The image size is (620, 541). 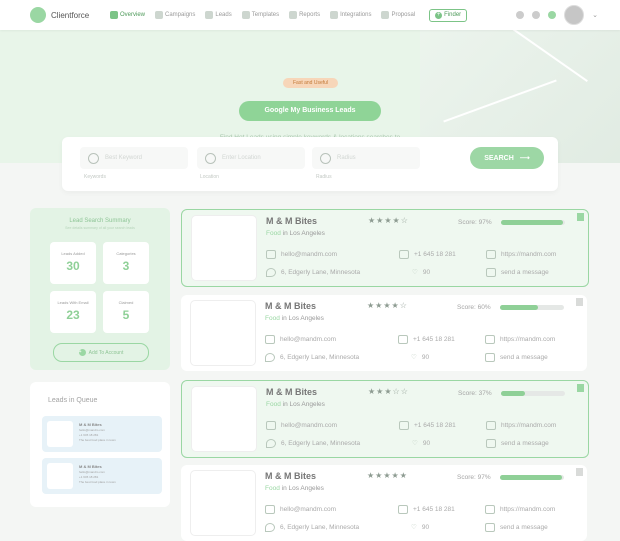 What do you see at coordinates (388, 220) in the screenshot?
I see `rating-stars: ★★★★☆` at bounding box center [388, 220].